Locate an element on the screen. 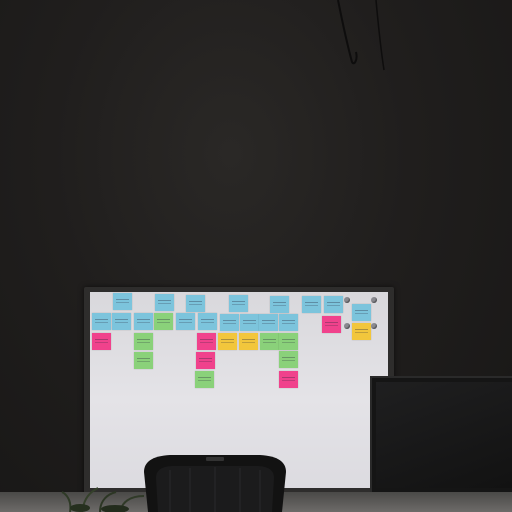  monitor-screen is located at coordinates (444, 435).